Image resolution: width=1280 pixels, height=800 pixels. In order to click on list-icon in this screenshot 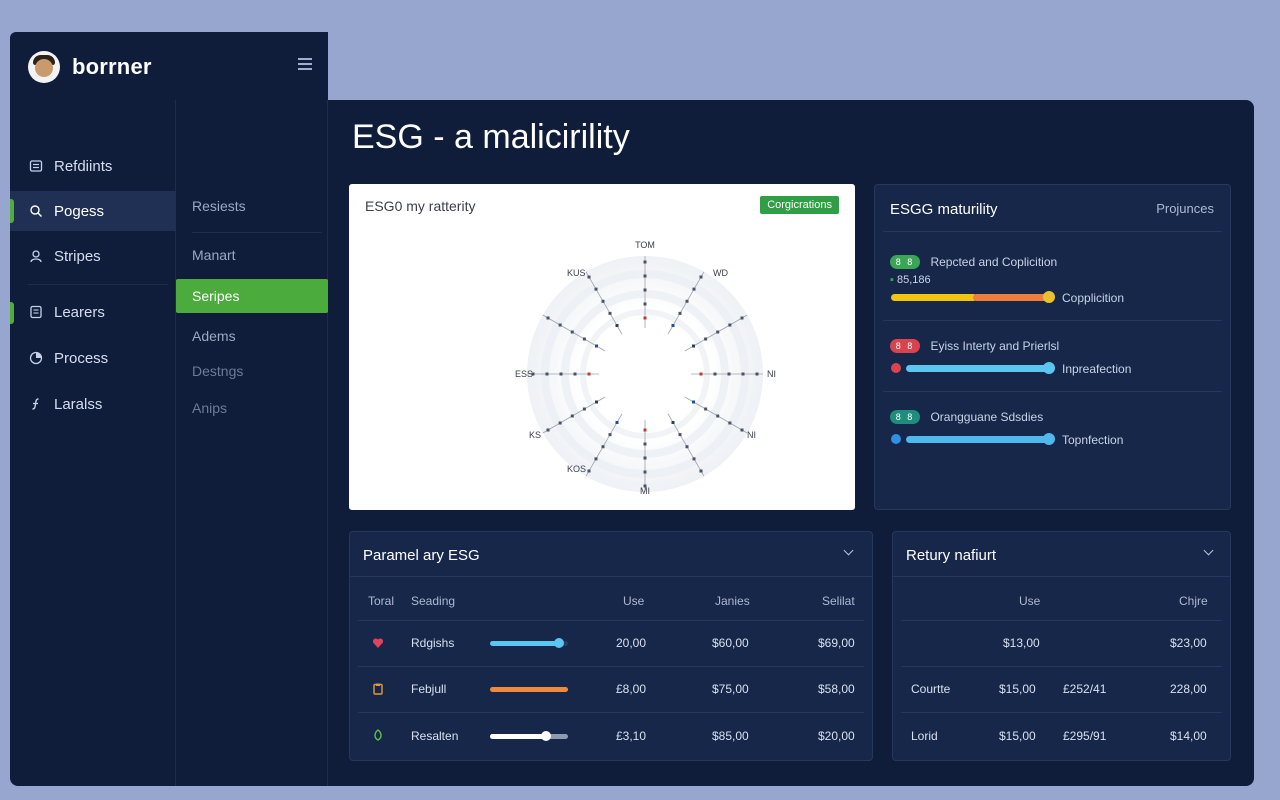, I will do `click(36, 166)`.